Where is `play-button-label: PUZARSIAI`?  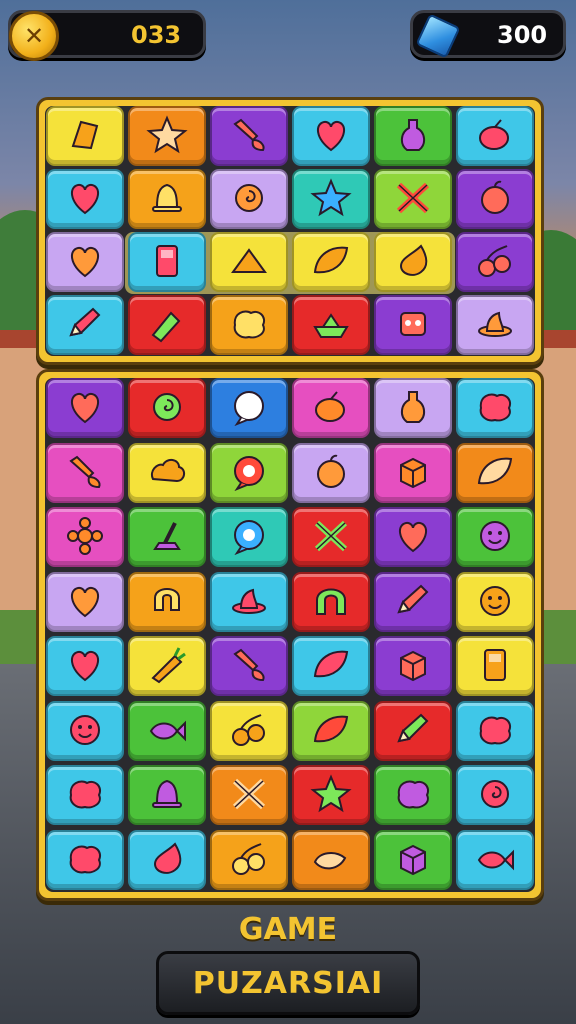
play-button-label: PUZARSIAI is located at coordinates (288, 983).